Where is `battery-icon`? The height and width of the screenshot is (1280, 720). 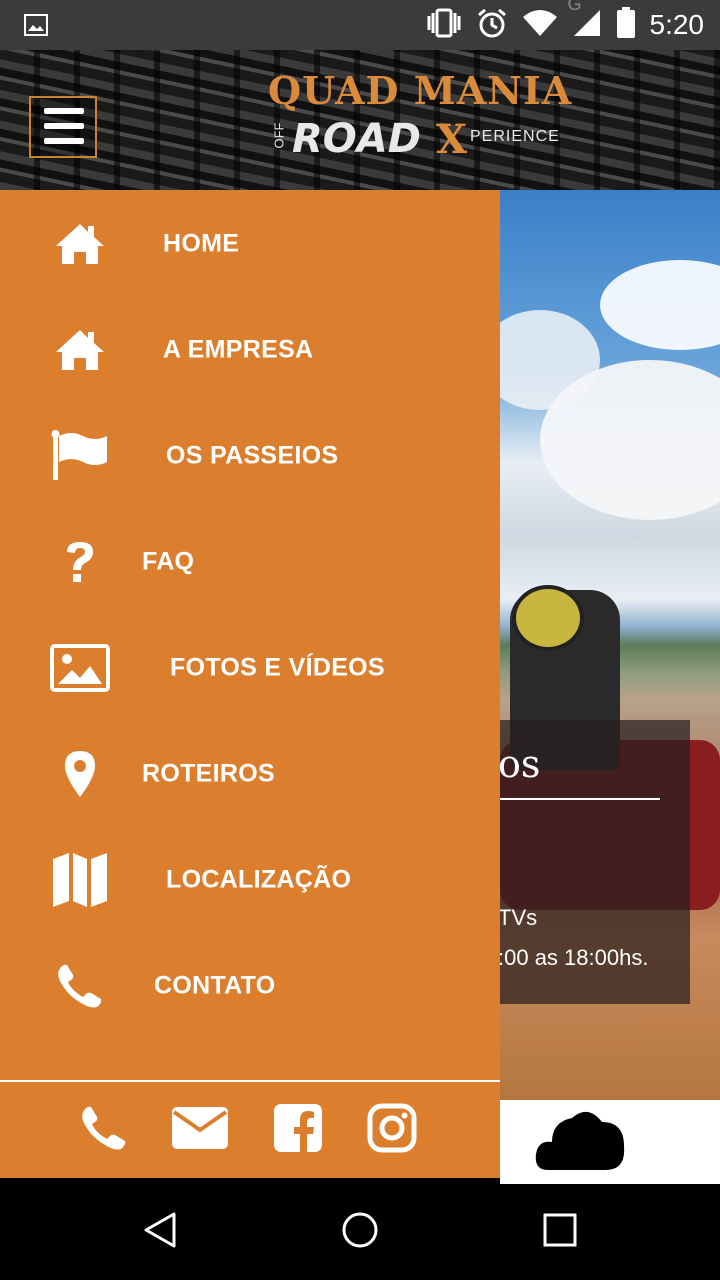
battery-icon is located at coordinates (626, 25).